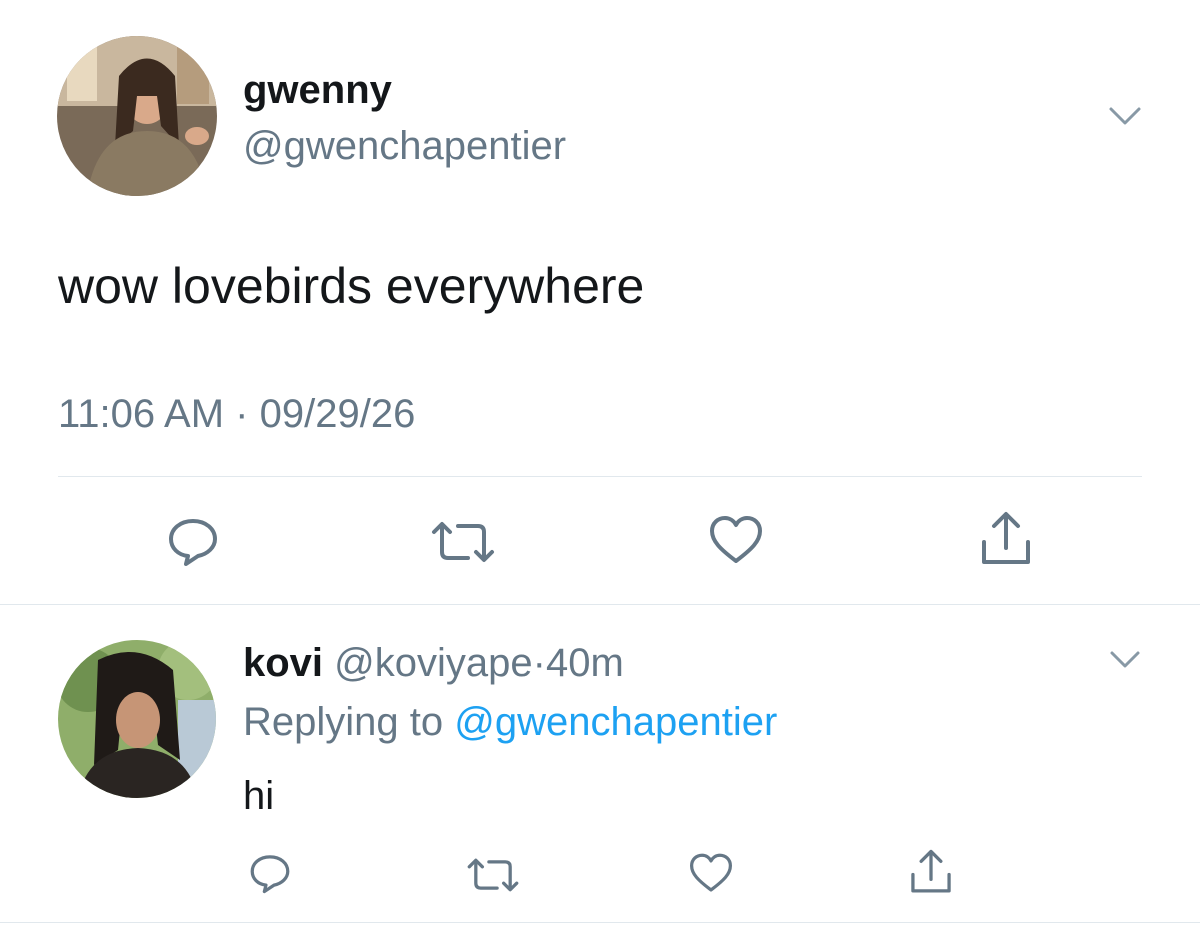 Image resolution: width=1200 pixels, height=926 pixels. What do you see at coordinates (1125, 659) in the screenshot?
I see `reply-chevron-down-icon` at bounding box center [1125, 659].